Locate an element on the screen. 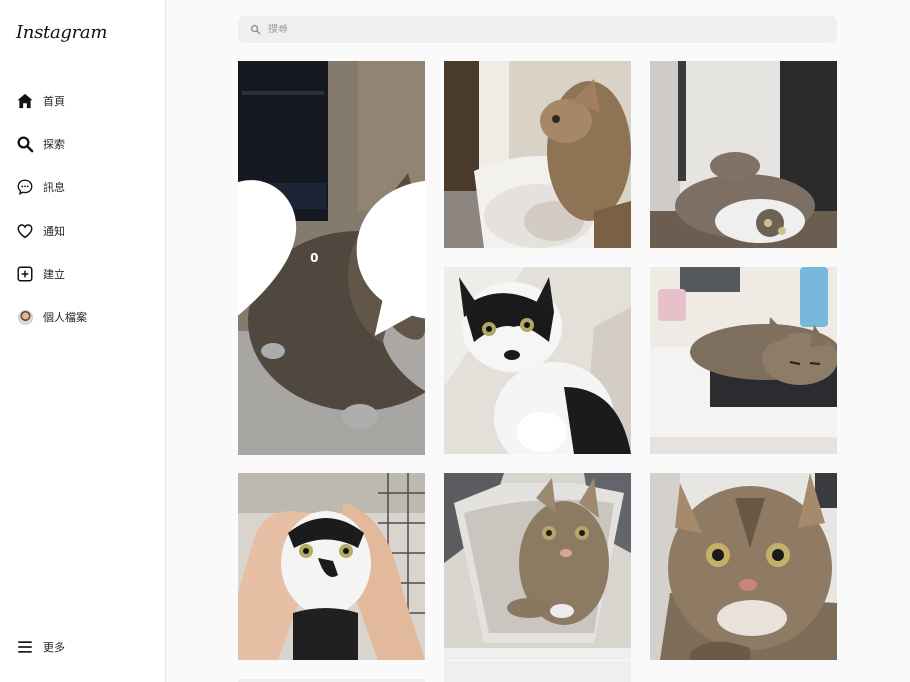 Image resolution: width=910 pixels, height=682 pixels. menu-icon is located at coordinates (25, 647).